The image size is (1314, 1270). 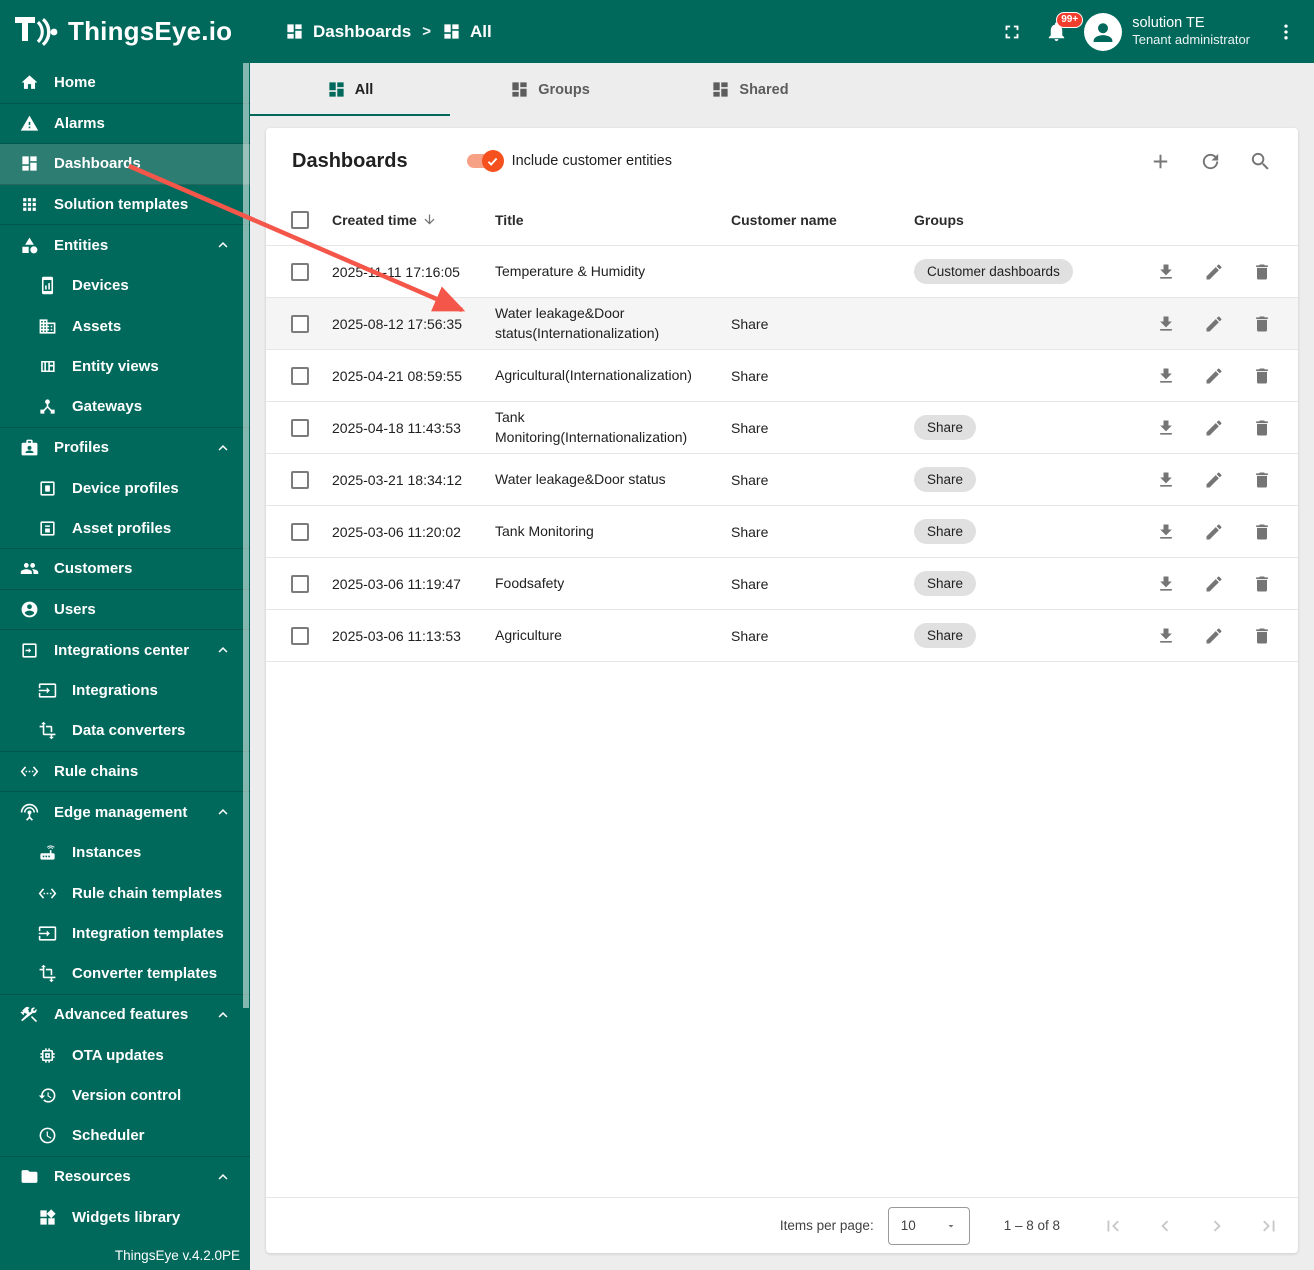 What do you see at coordinates (125, 691) in the screenshot?
I see `sidebar-item-integrations: Integrations` at bounding box center [125, 691].